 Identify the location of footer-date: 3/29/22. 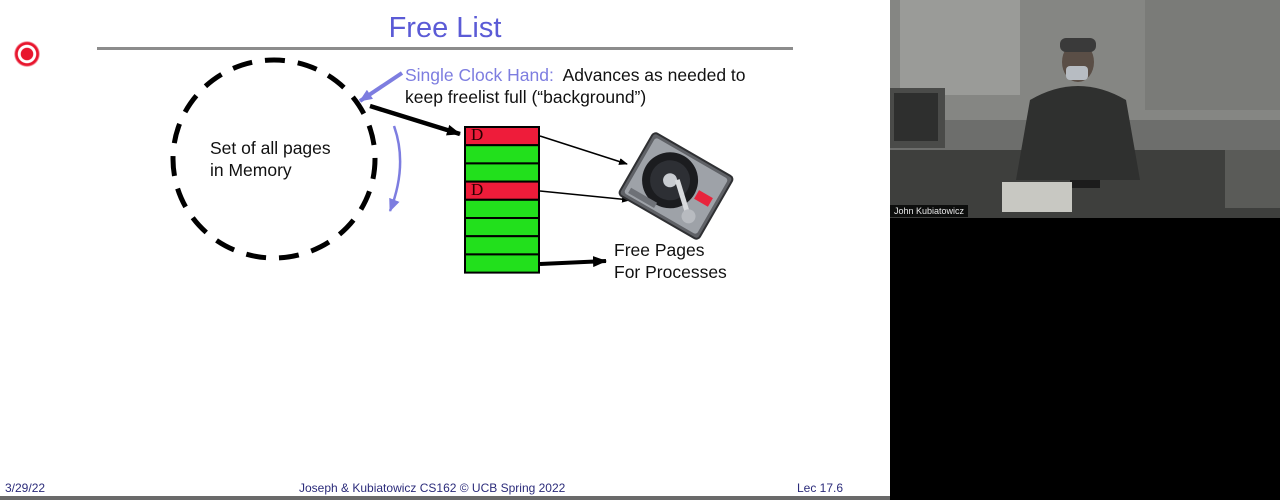
(25, 488).